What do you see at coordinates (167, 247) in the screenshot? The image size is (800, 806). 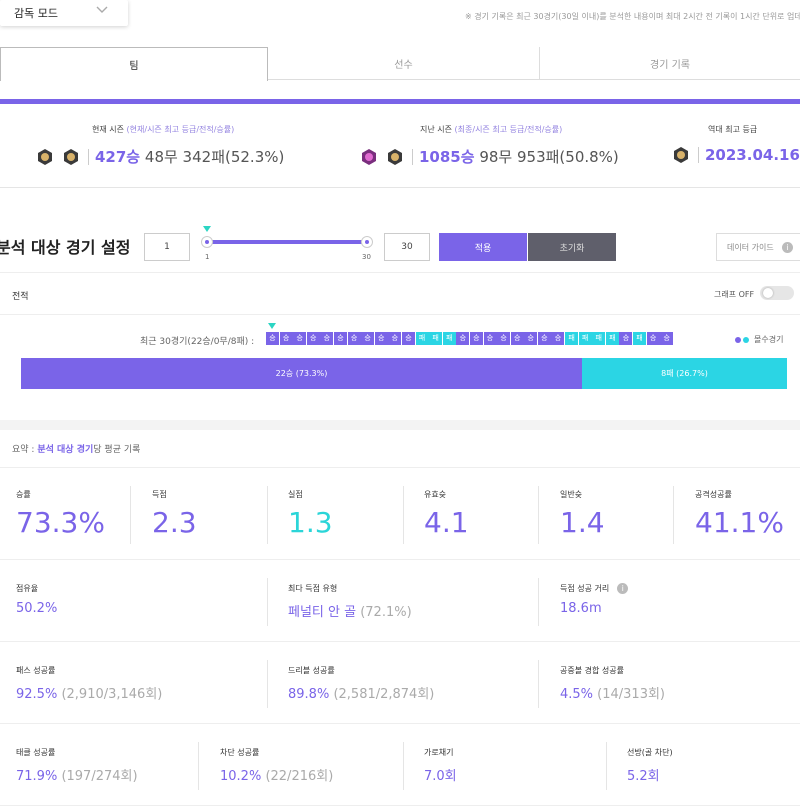 I see `range-min-input: 1` at bounding box center [167, 247].